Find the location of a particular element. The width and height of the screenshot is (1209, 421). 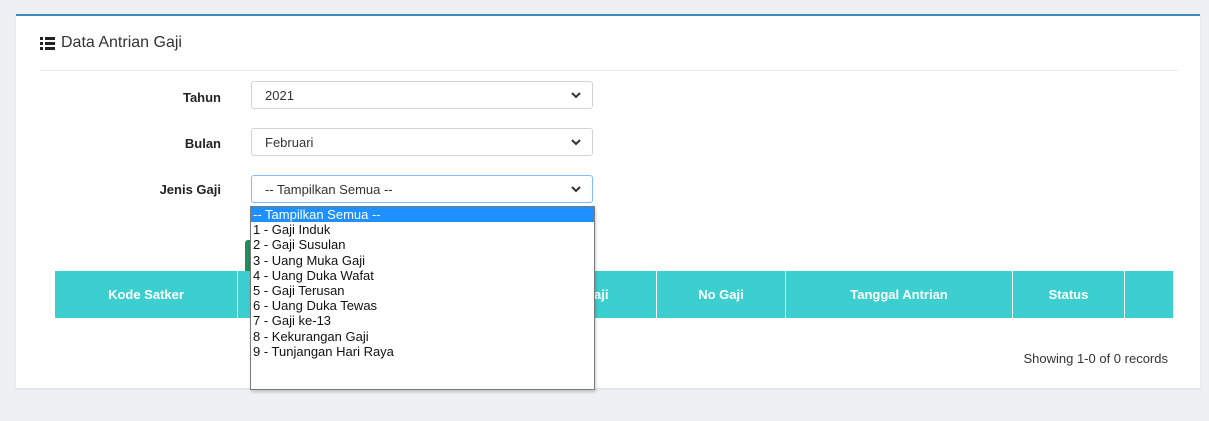

th-no-gaji: No Gaji is located at coordinates (721, 294).